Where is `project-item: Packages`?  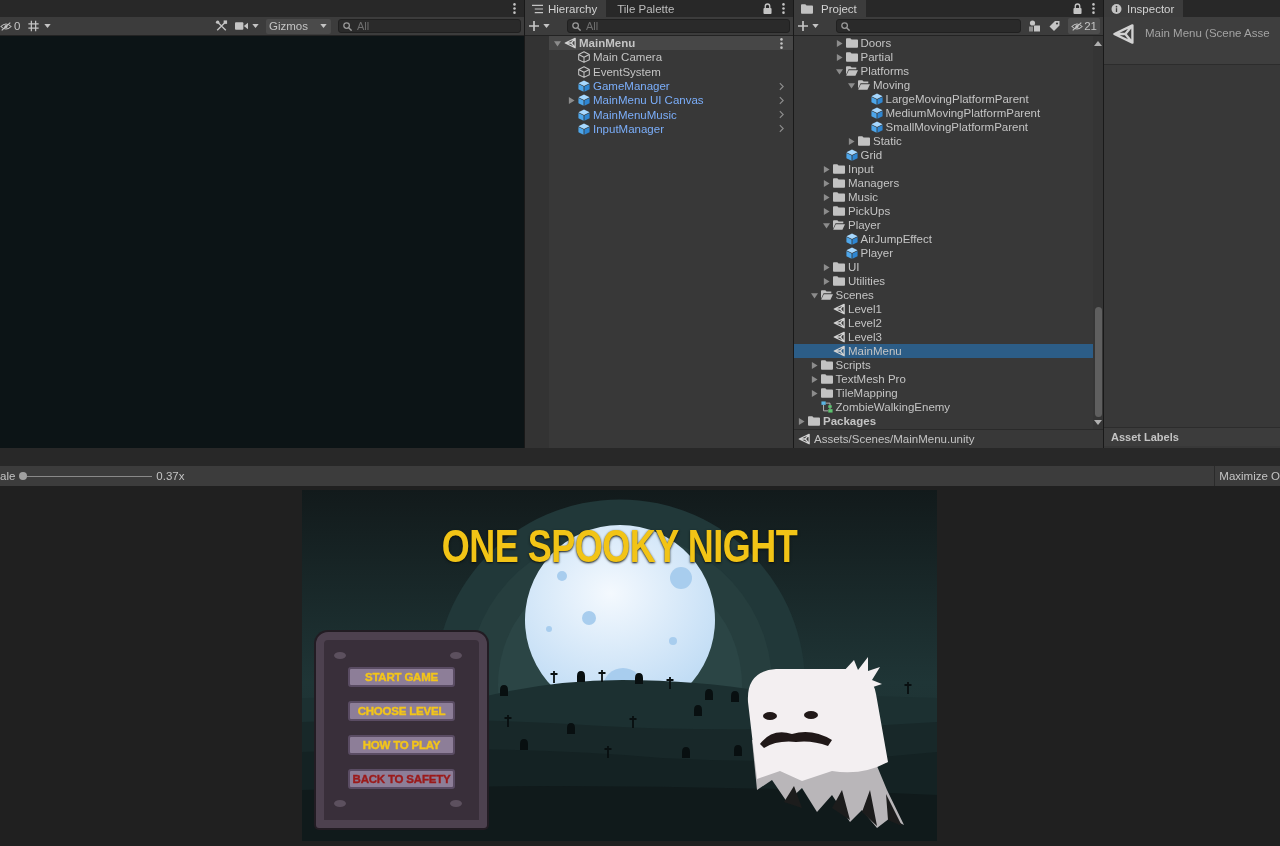
project-item: Packages is located at coordinates (943, 421).